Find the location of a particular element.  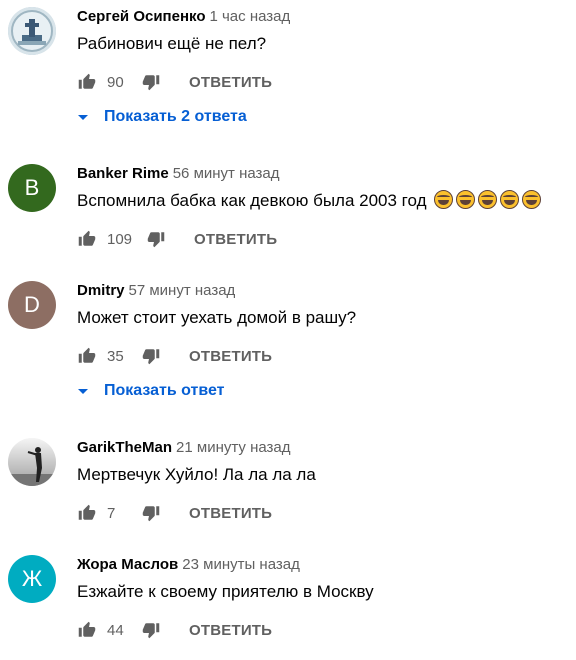

comment-text: Езжайте к своему приятелю в Москву is located at coordinates (225, 591).